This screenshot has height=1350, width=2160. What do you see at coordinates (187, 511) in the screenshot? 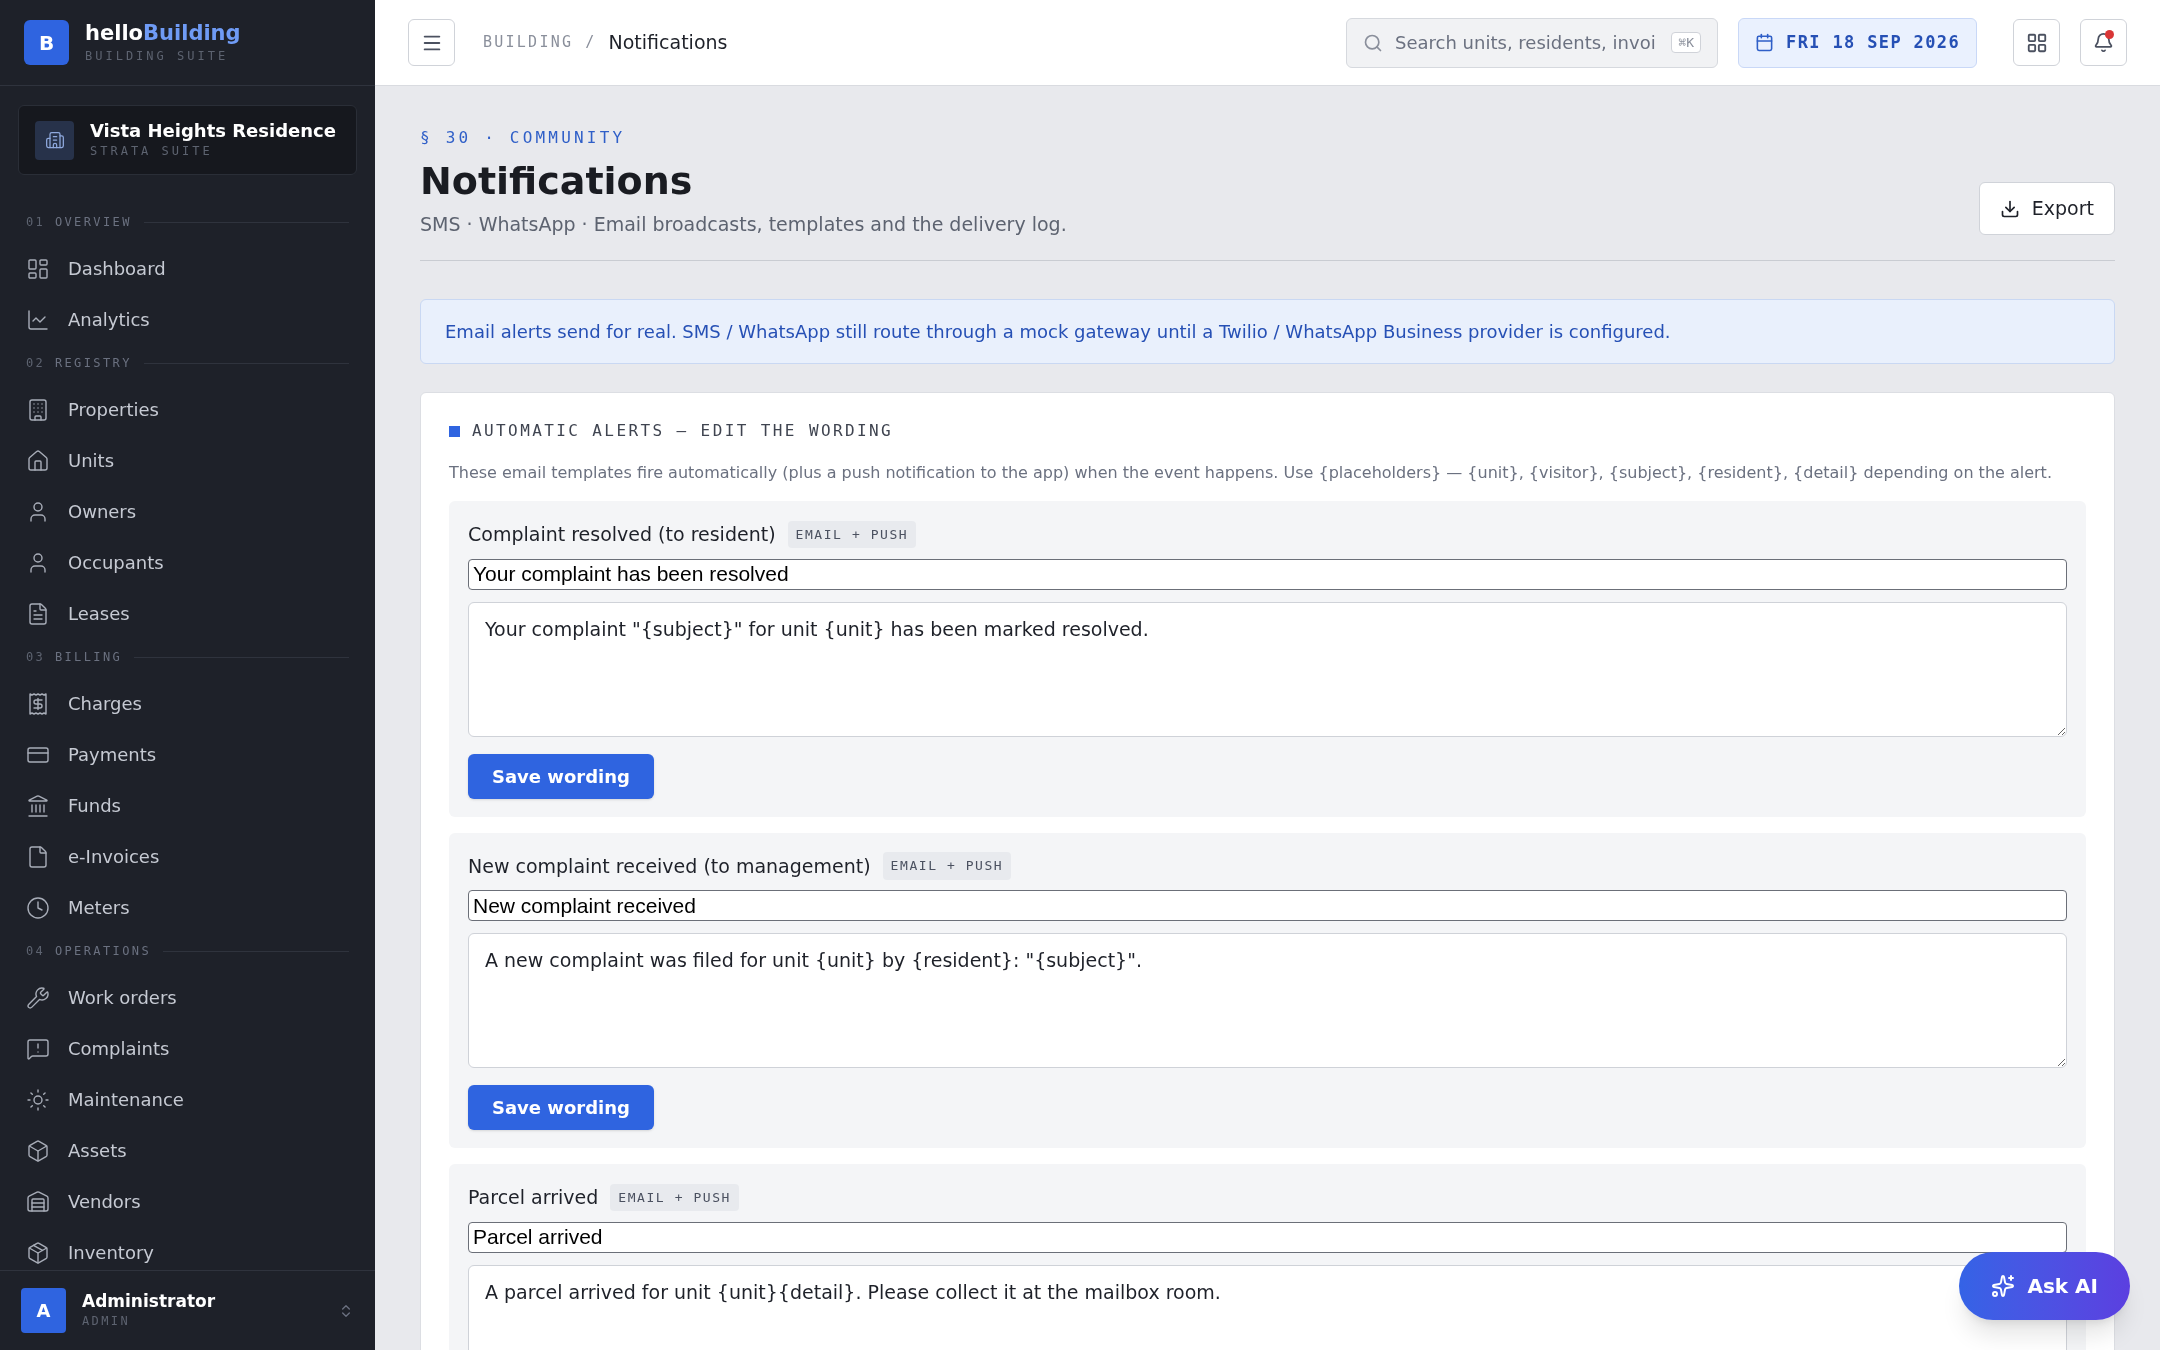
I see `sidebar-item: Owners` at bounding box center [187, 511].